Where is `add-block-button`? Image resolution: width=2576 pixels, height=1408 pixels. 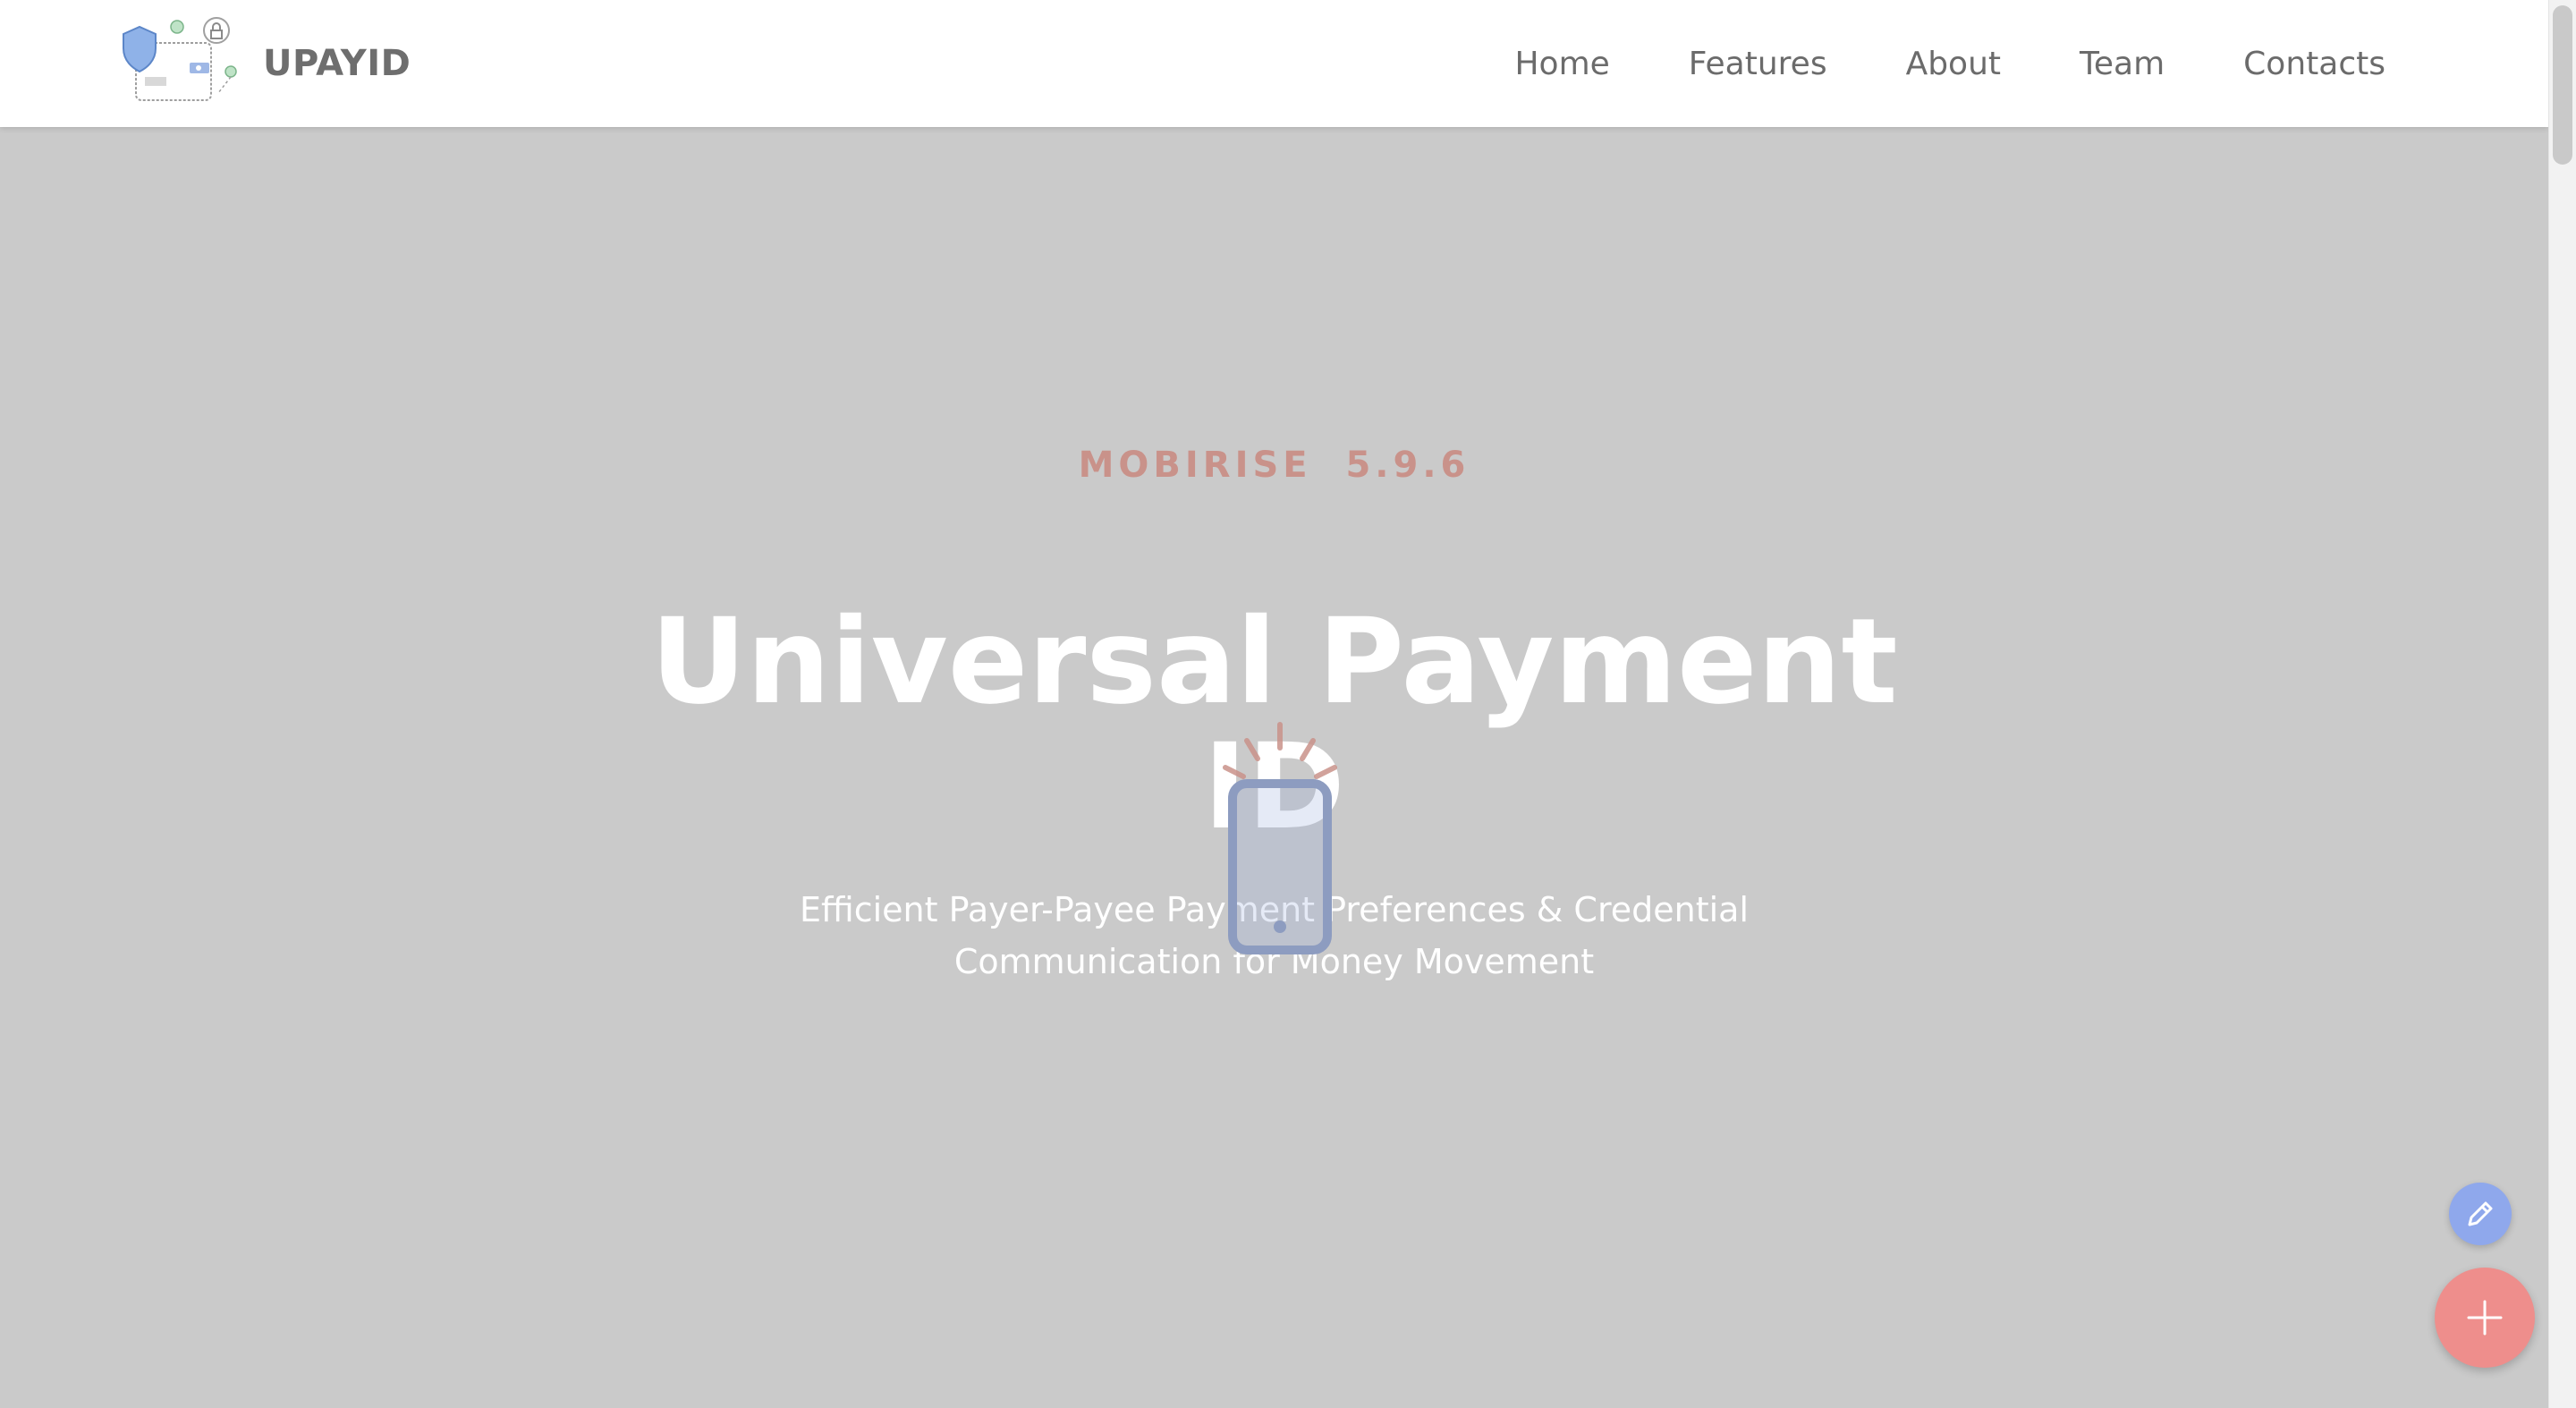 add-block-button is located at coordinates (2485, 1318).